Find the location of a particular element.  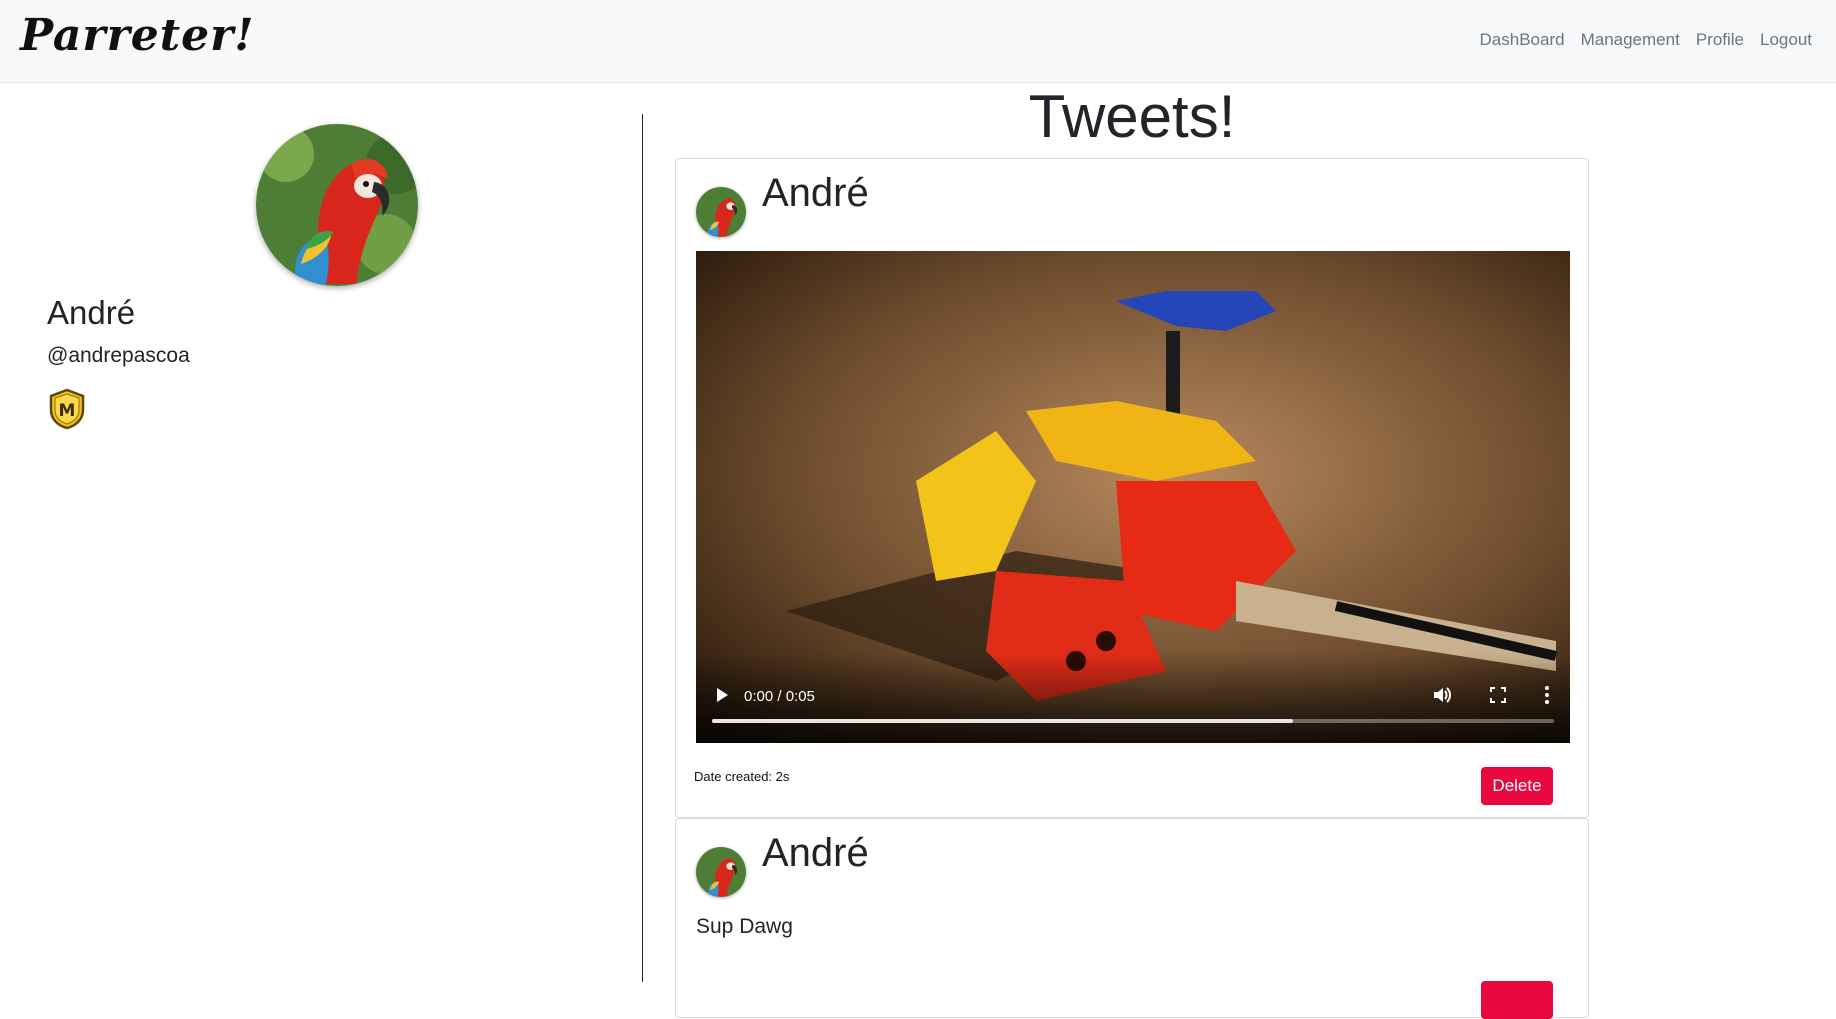

profile-avatar is located at coordinates (337, 205).